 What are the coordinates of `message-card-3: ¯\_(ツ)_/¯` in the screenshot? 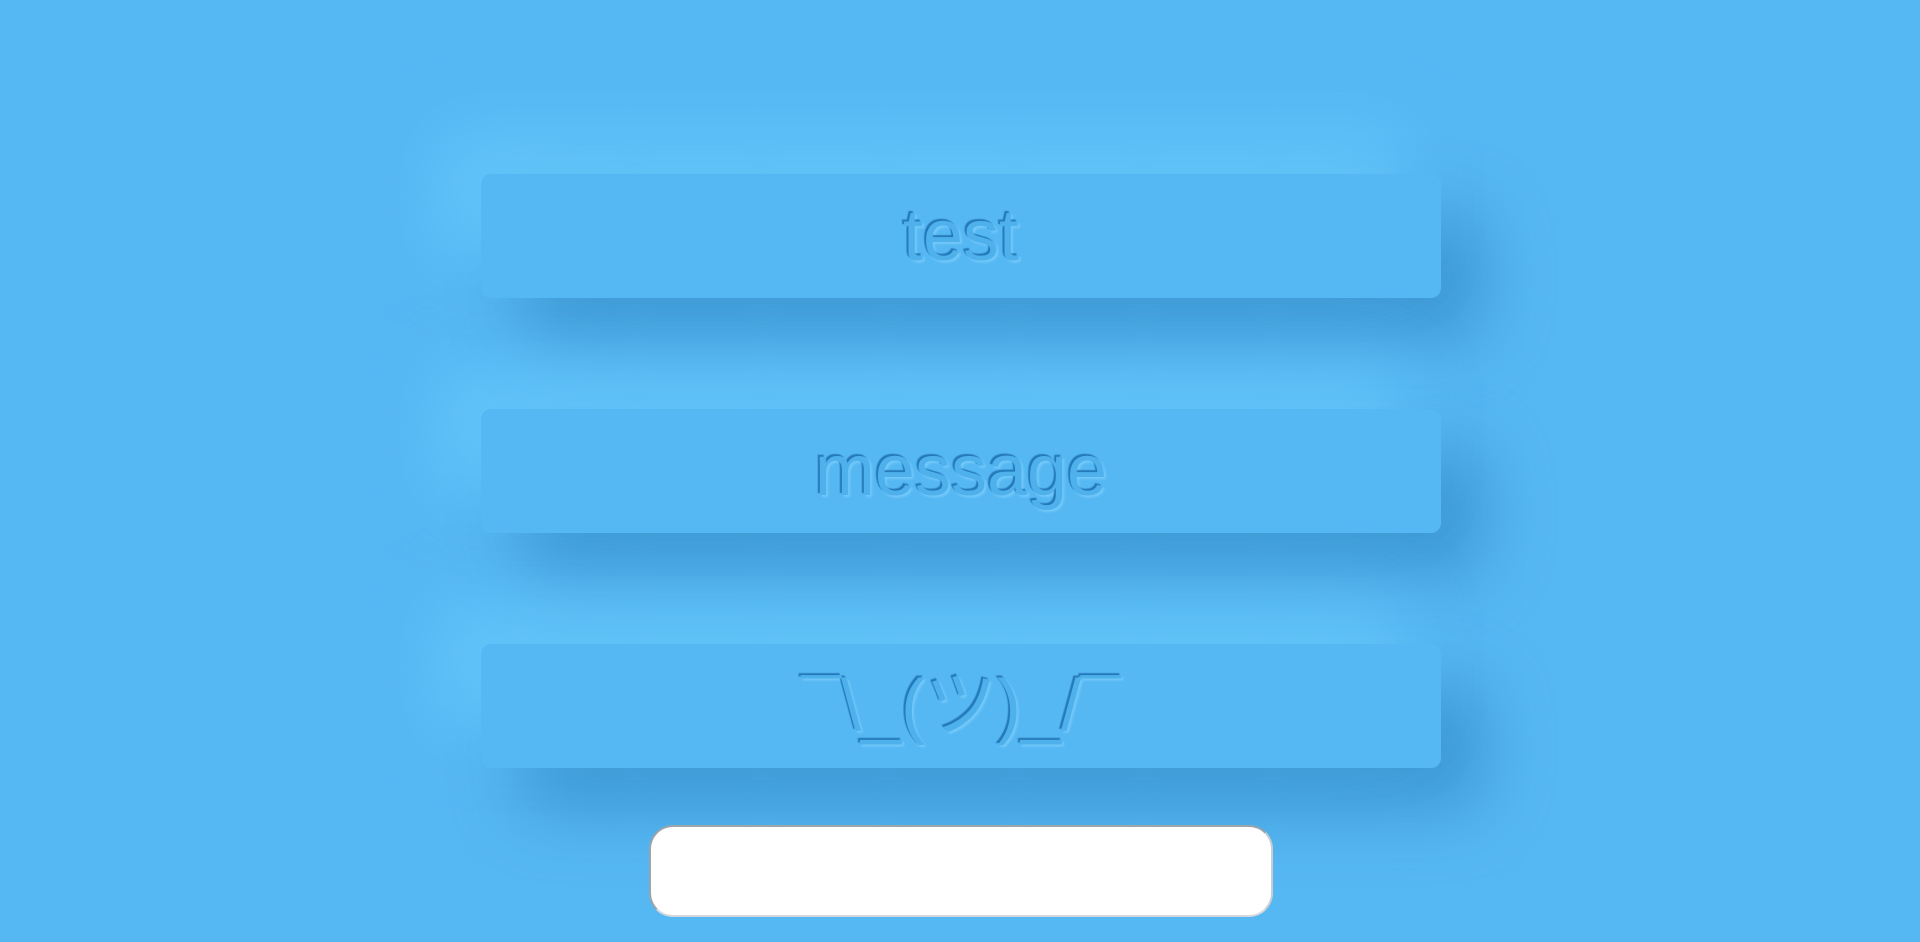 It's located at (961, 706).